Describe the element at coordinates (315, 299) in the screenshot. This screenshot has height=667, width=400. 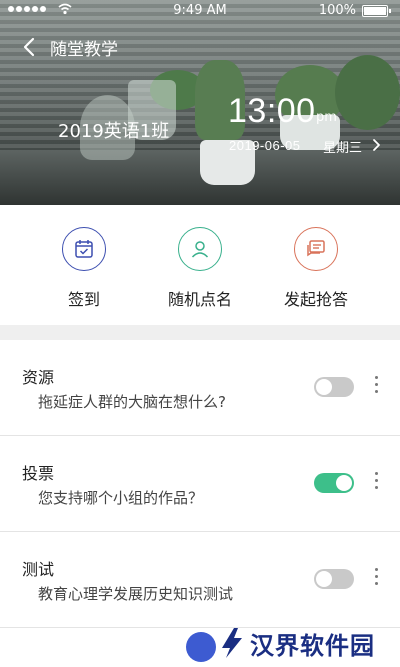
I see `start-quiz-label: 发起抢答` at that location.